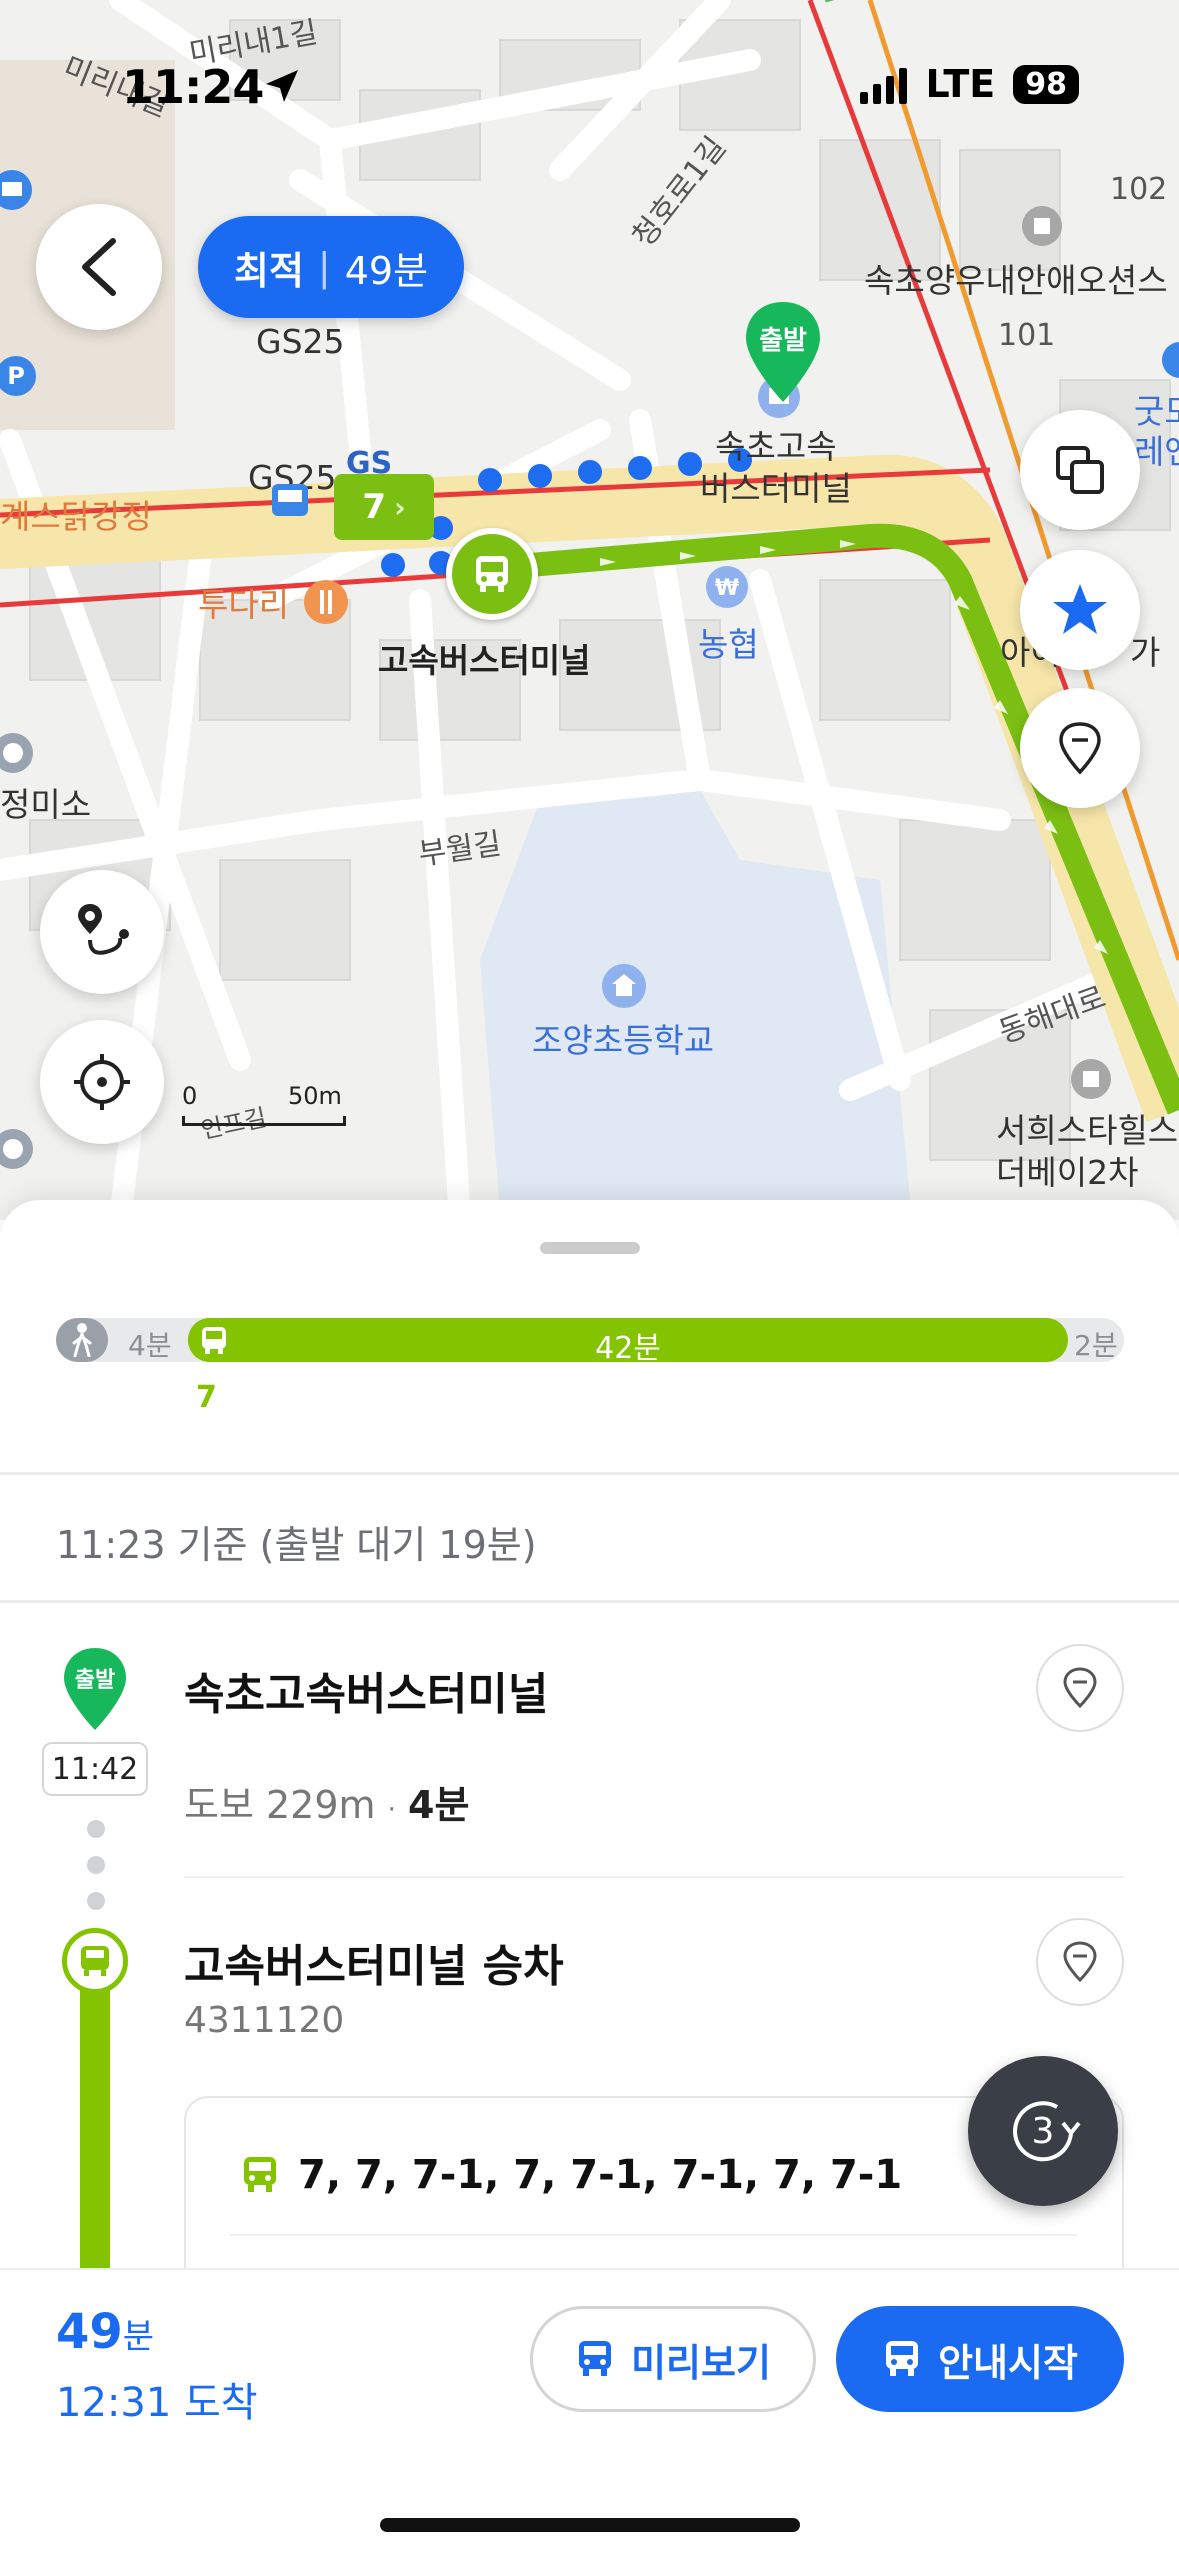  I want to click on board-stop-node, so click(95, 1961).